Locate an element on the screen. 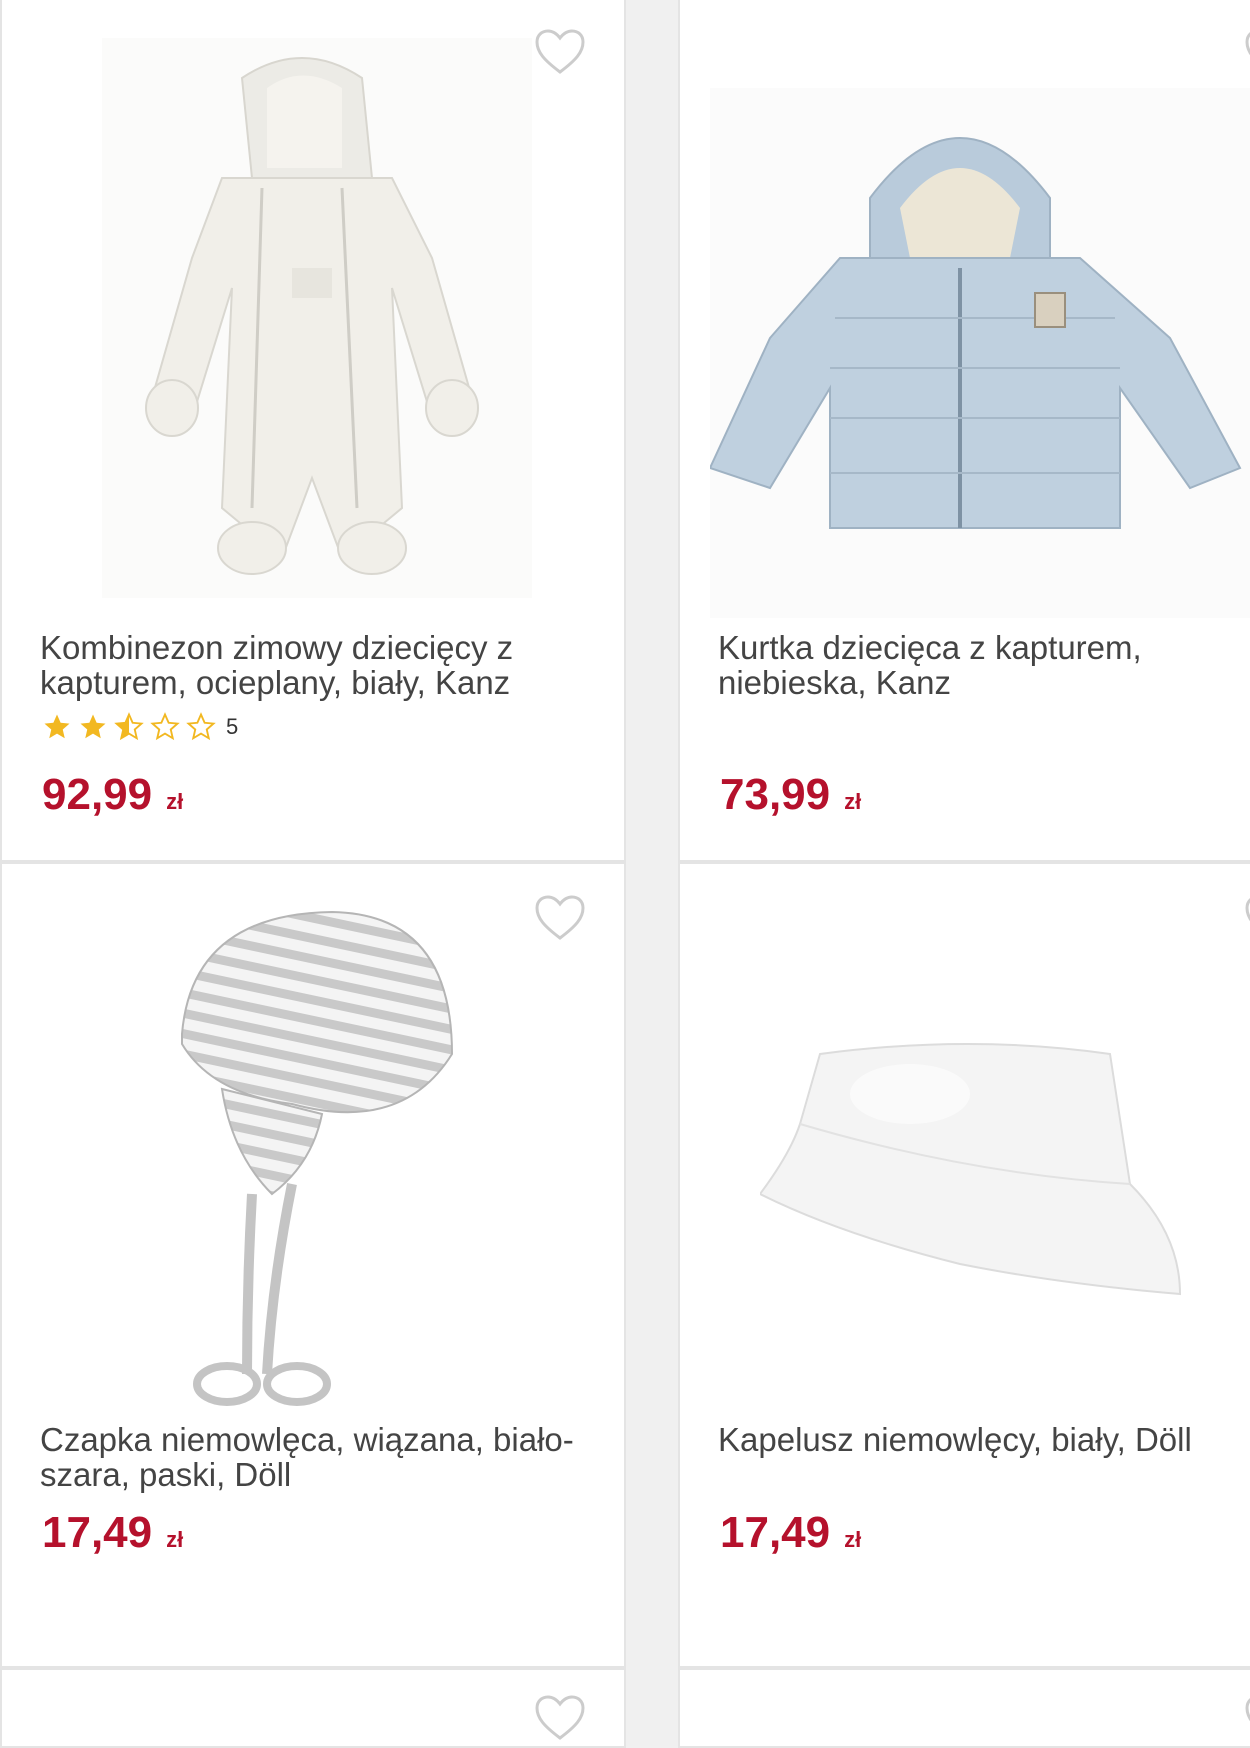 This screenshot has height=1748, width=1250. product-title: Kapelusz niemowlęcy, biały, Döll is located at coordinates (977, 1439).